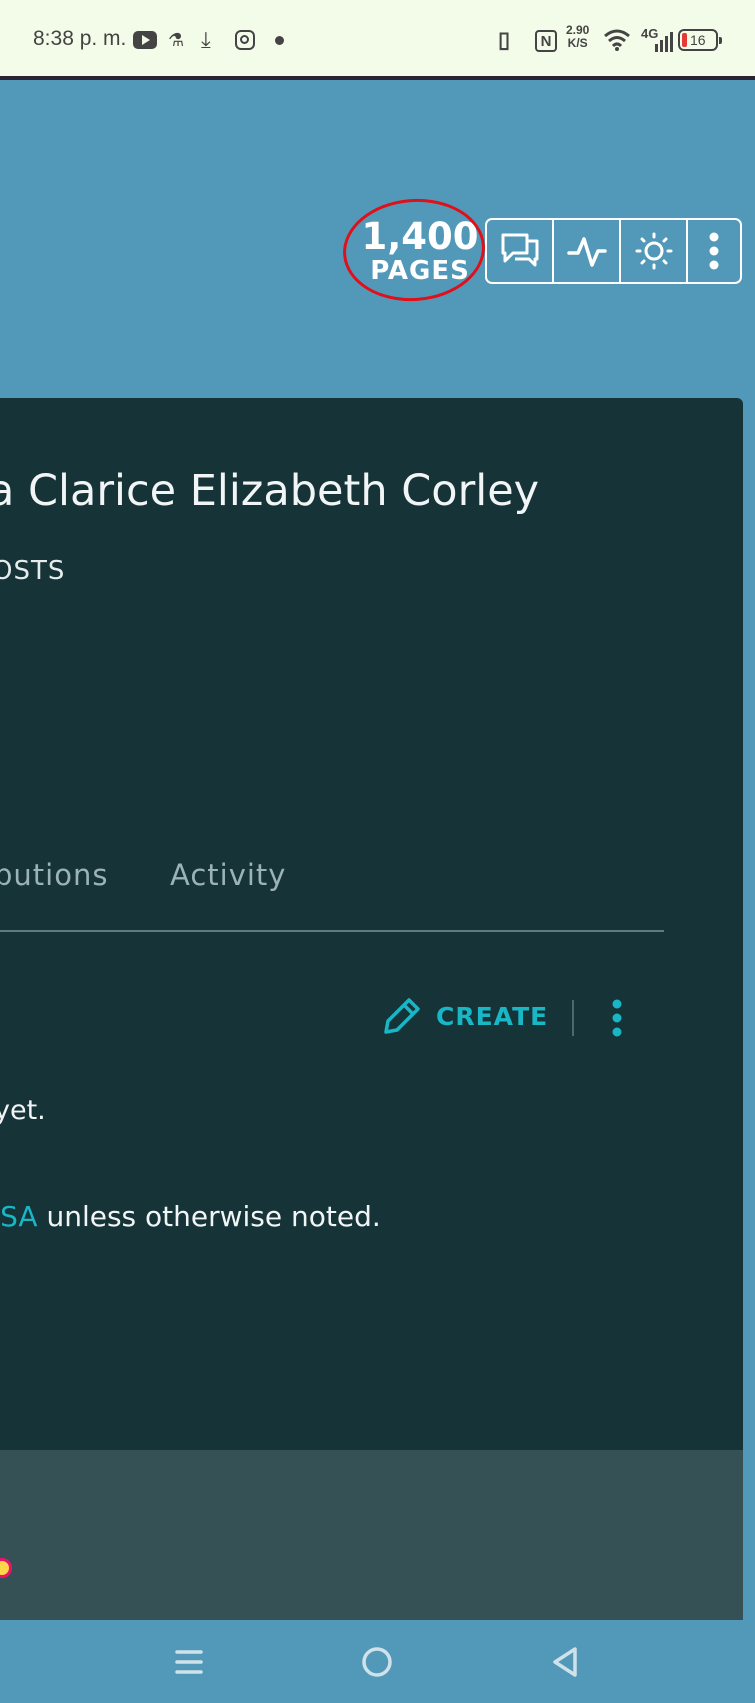 Image resolution: width=755 pixels, height=1703 pixels. What do you see at coordinates (245, 40) in the screenshot?
I see `instagram-icon` at bounding box center [245, 40].